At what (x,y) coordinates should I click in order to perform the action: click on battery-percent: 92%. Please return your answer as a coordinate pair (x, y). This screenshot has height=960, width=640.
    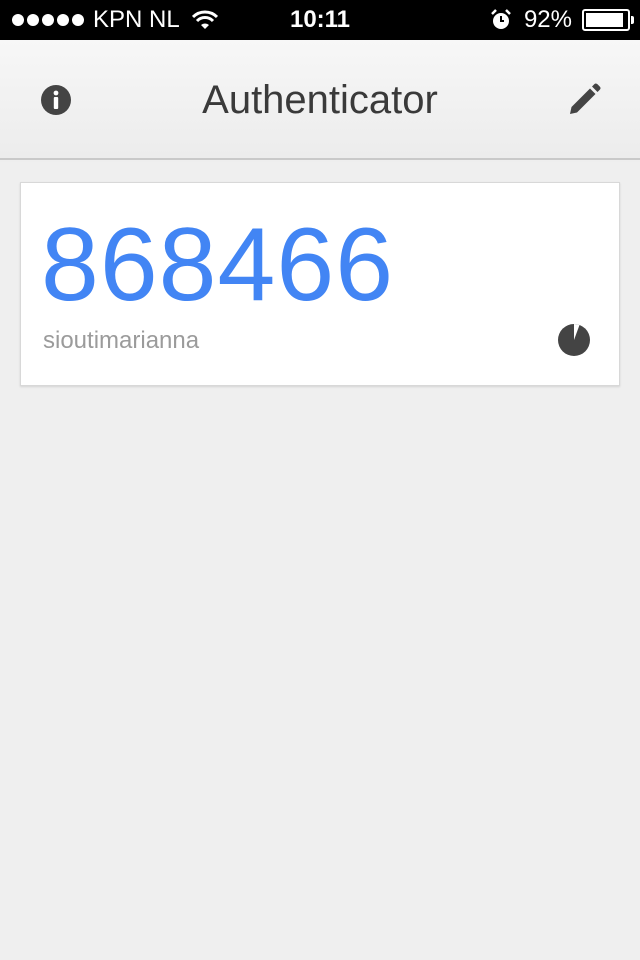
    Looking at the image, I should click on (547, 19).